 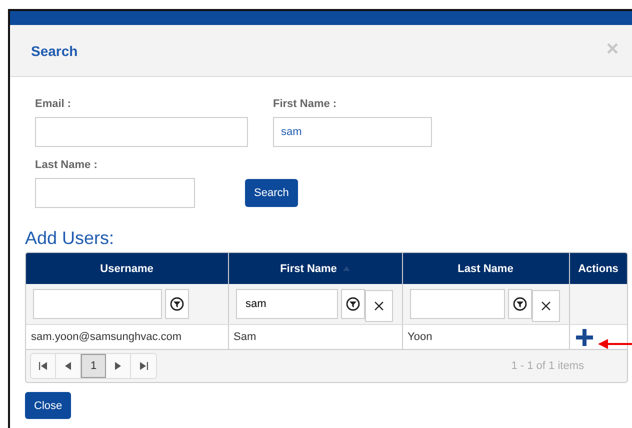 What do you see at coordinates (547, 366) in the screenshot?
I see `pager-info: 1 - 1 of 1 items` at bounding box center [547, 366].